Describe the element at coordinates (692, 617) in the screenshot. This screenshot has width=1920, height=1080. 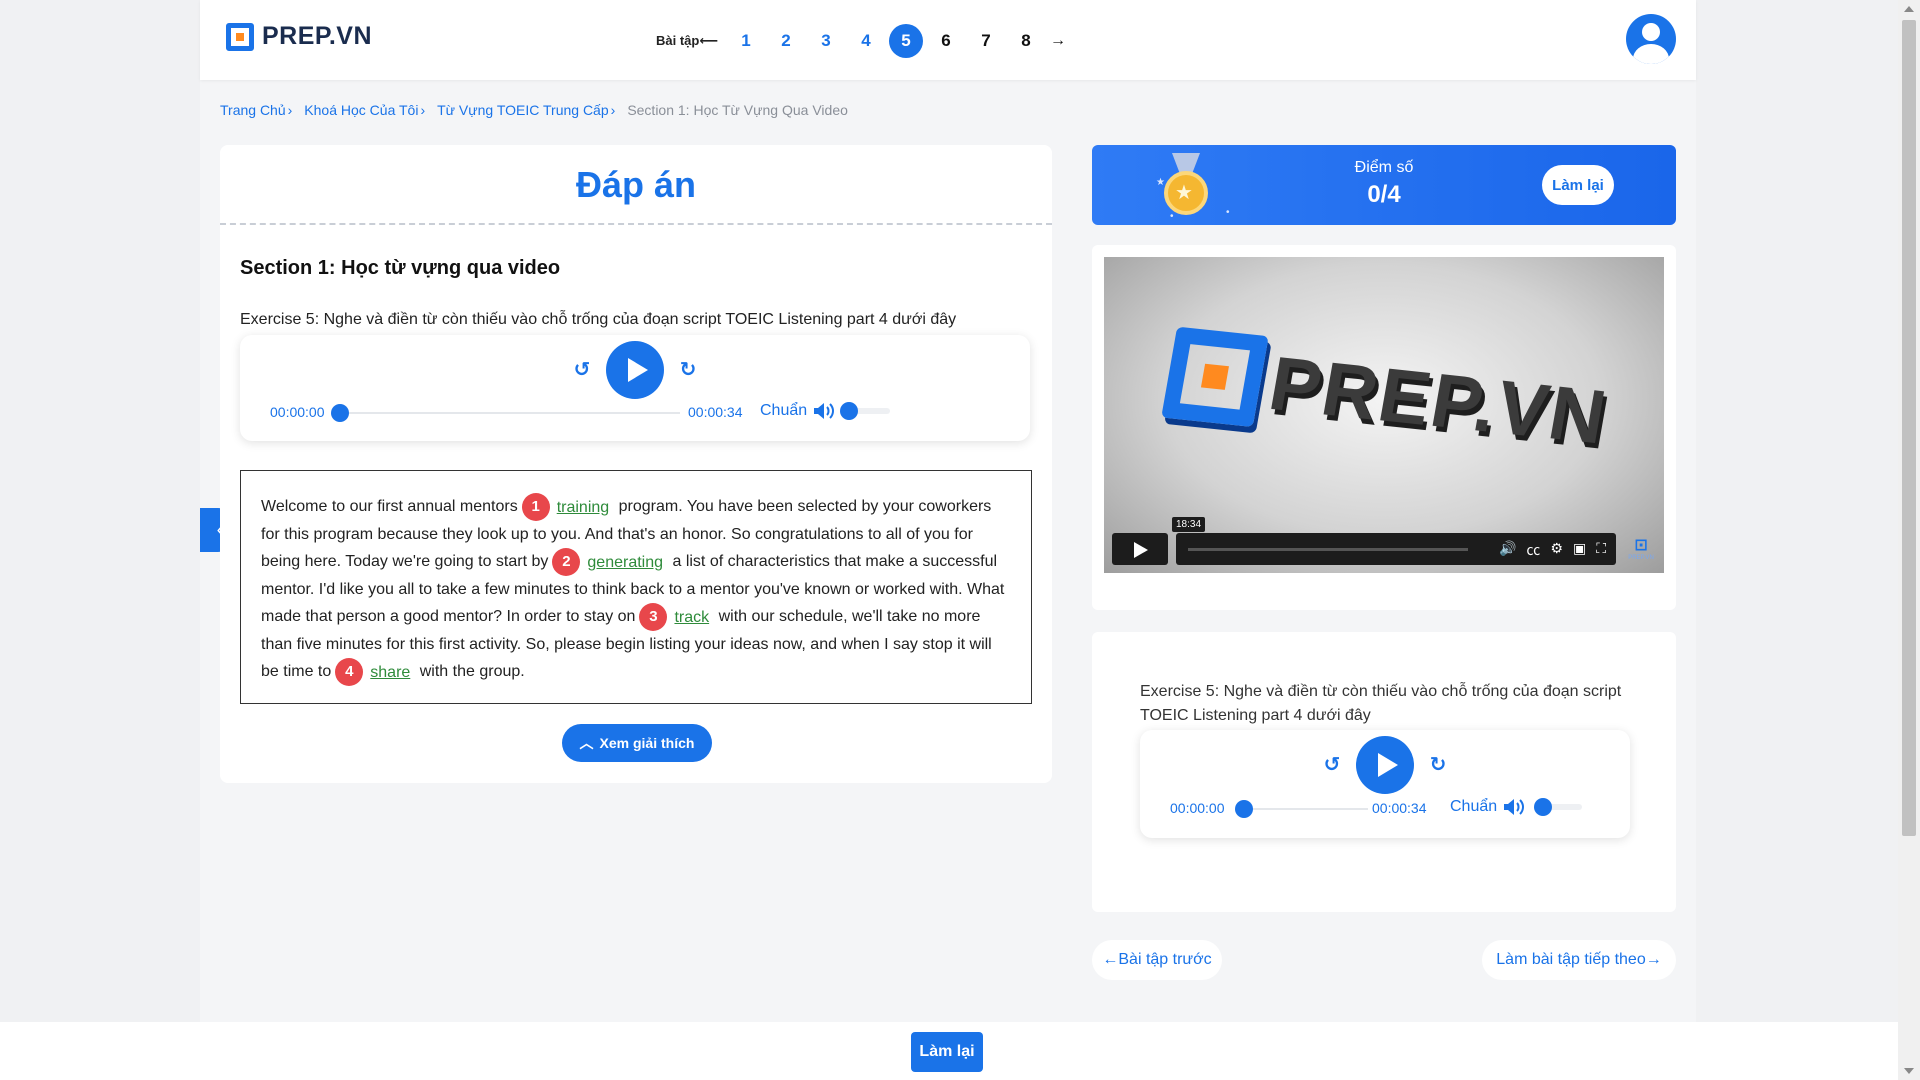
I see `blank-answer-word: track` at that location.